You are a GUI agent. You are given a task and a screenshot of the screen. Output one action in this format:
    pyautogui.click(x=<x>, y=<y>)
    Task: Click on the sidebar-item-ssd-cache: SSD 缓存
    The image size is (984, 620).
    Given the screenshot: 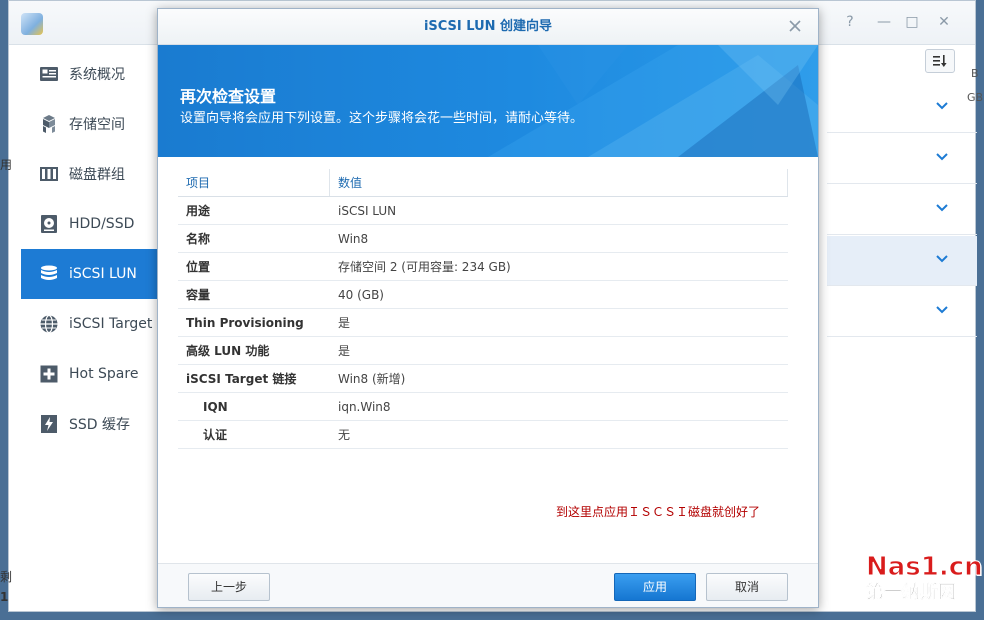 What is the action you would take?
    pyautogui.click(x=95, y=424)
    